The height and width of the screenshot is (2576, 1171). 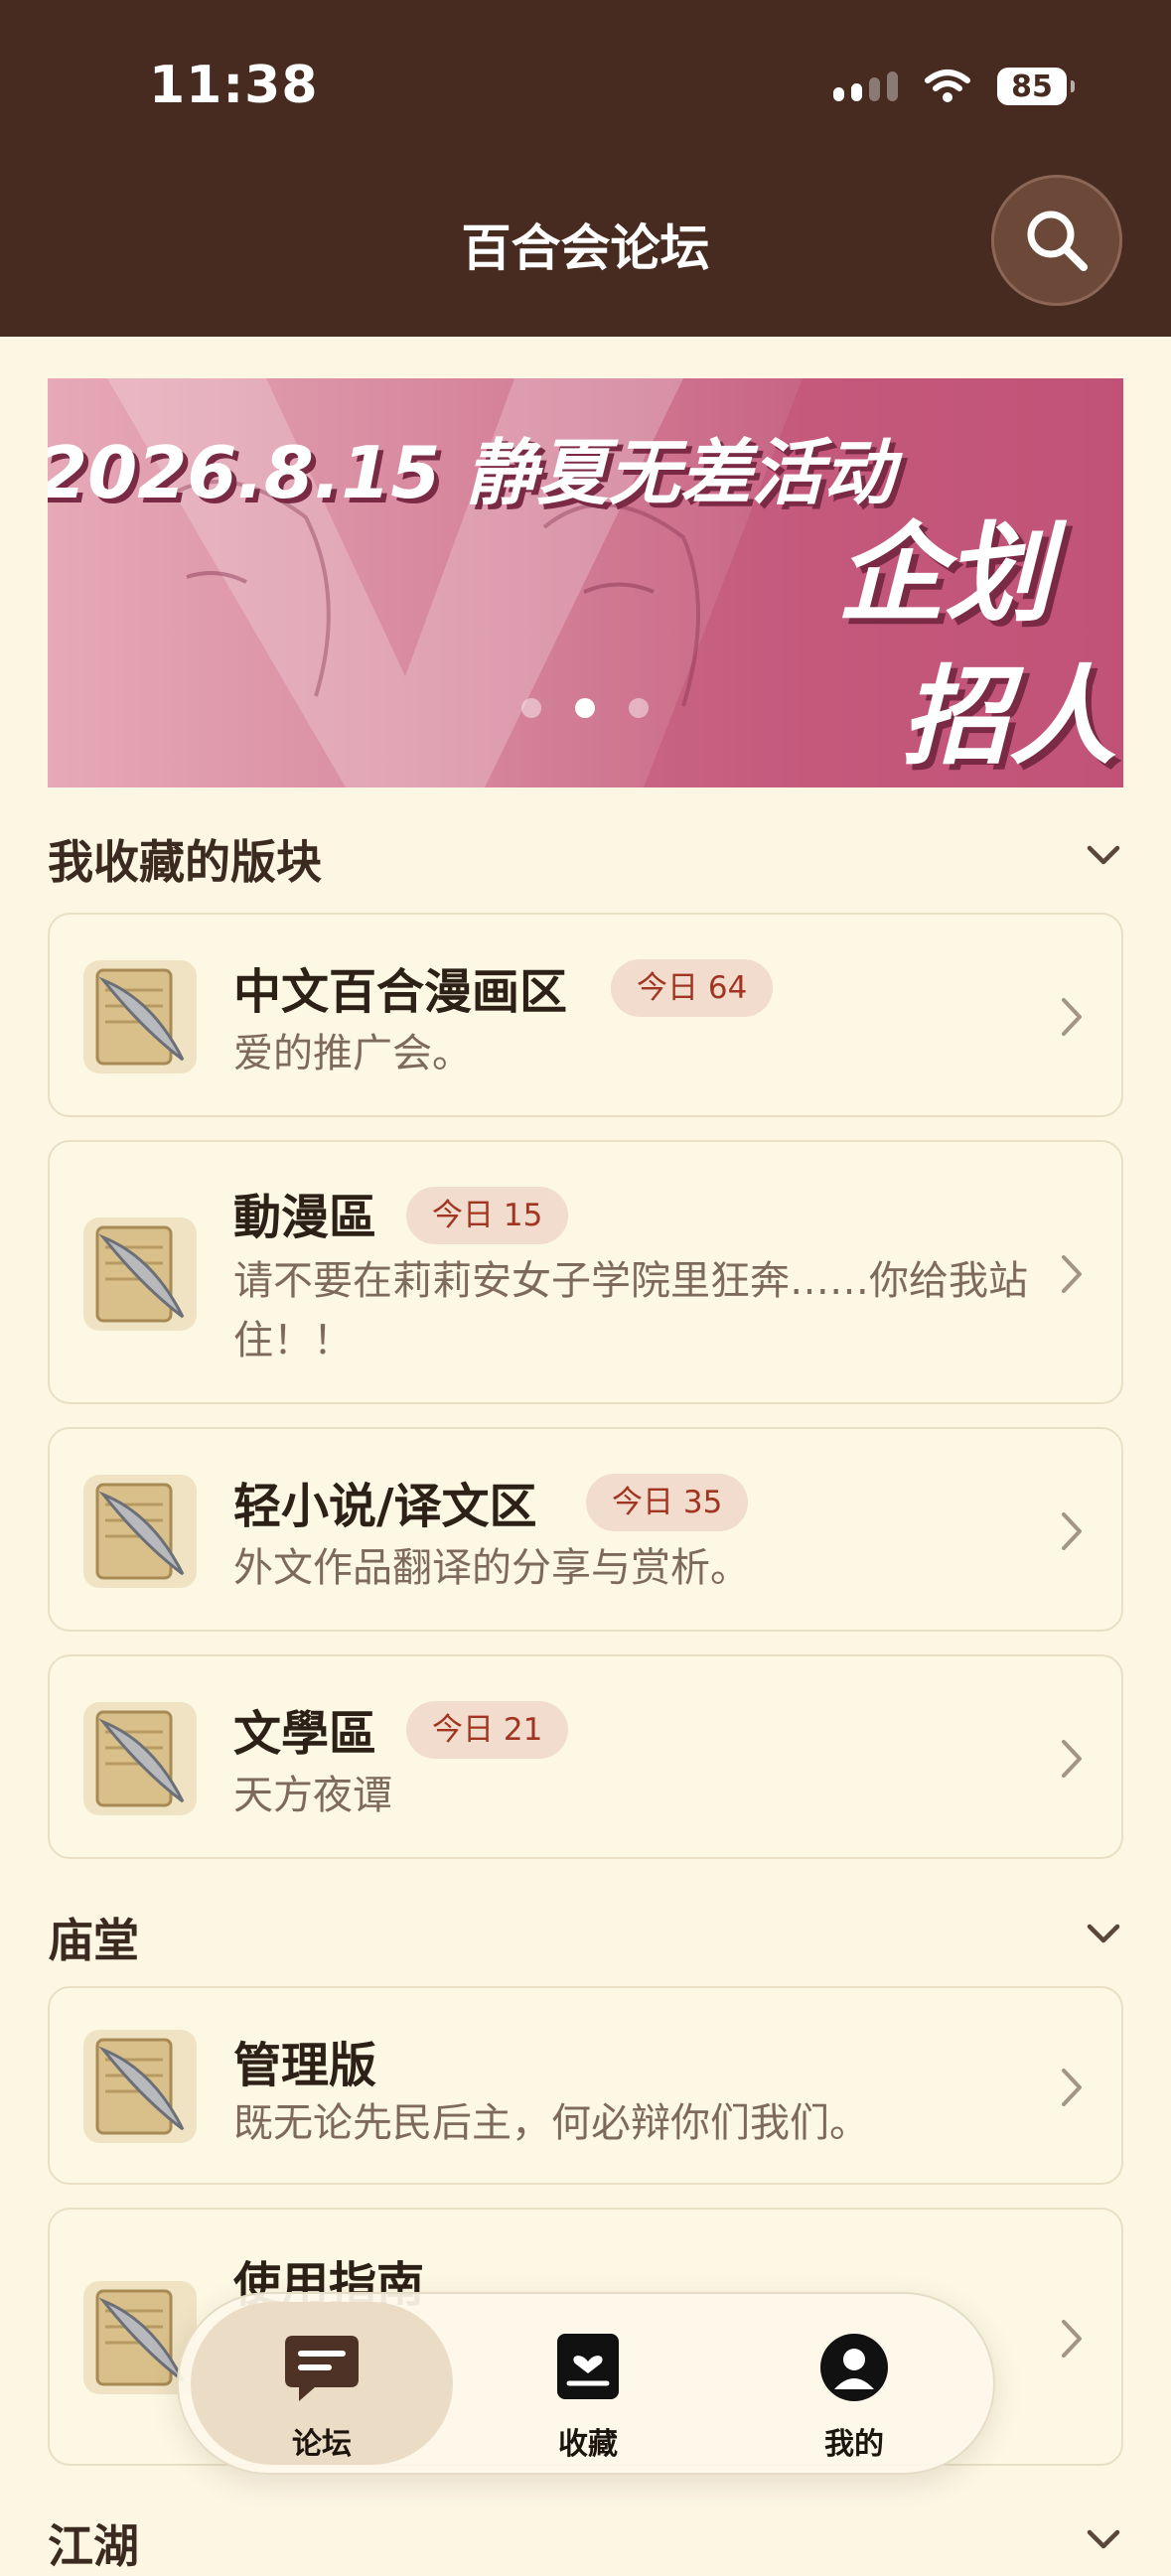 What do you see at coordinates (588, 2367) in the screenshot?
I see `bookmark-heart-icon` at bounding box center [588, 2367].